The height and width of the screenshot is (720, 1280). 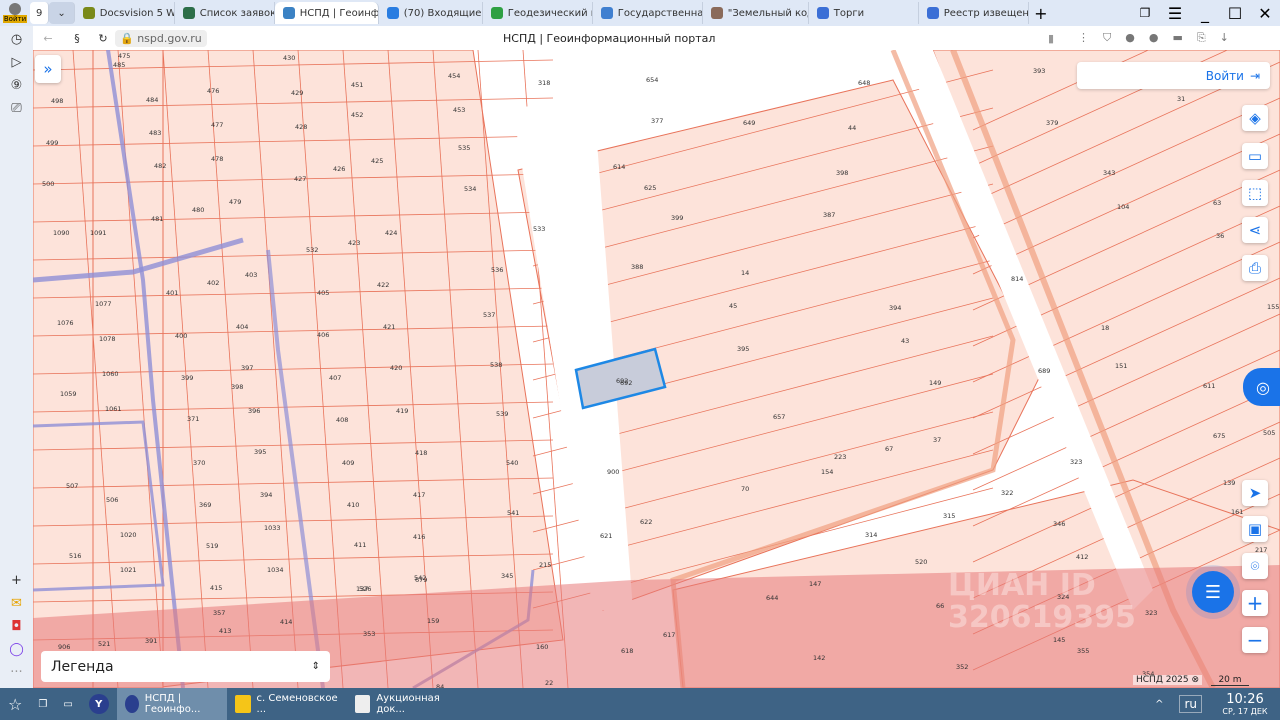 What do you see at coordinates (151, 641) in the screenshot?
I see `parcel-label: 391` at bounding box center [151, 641].